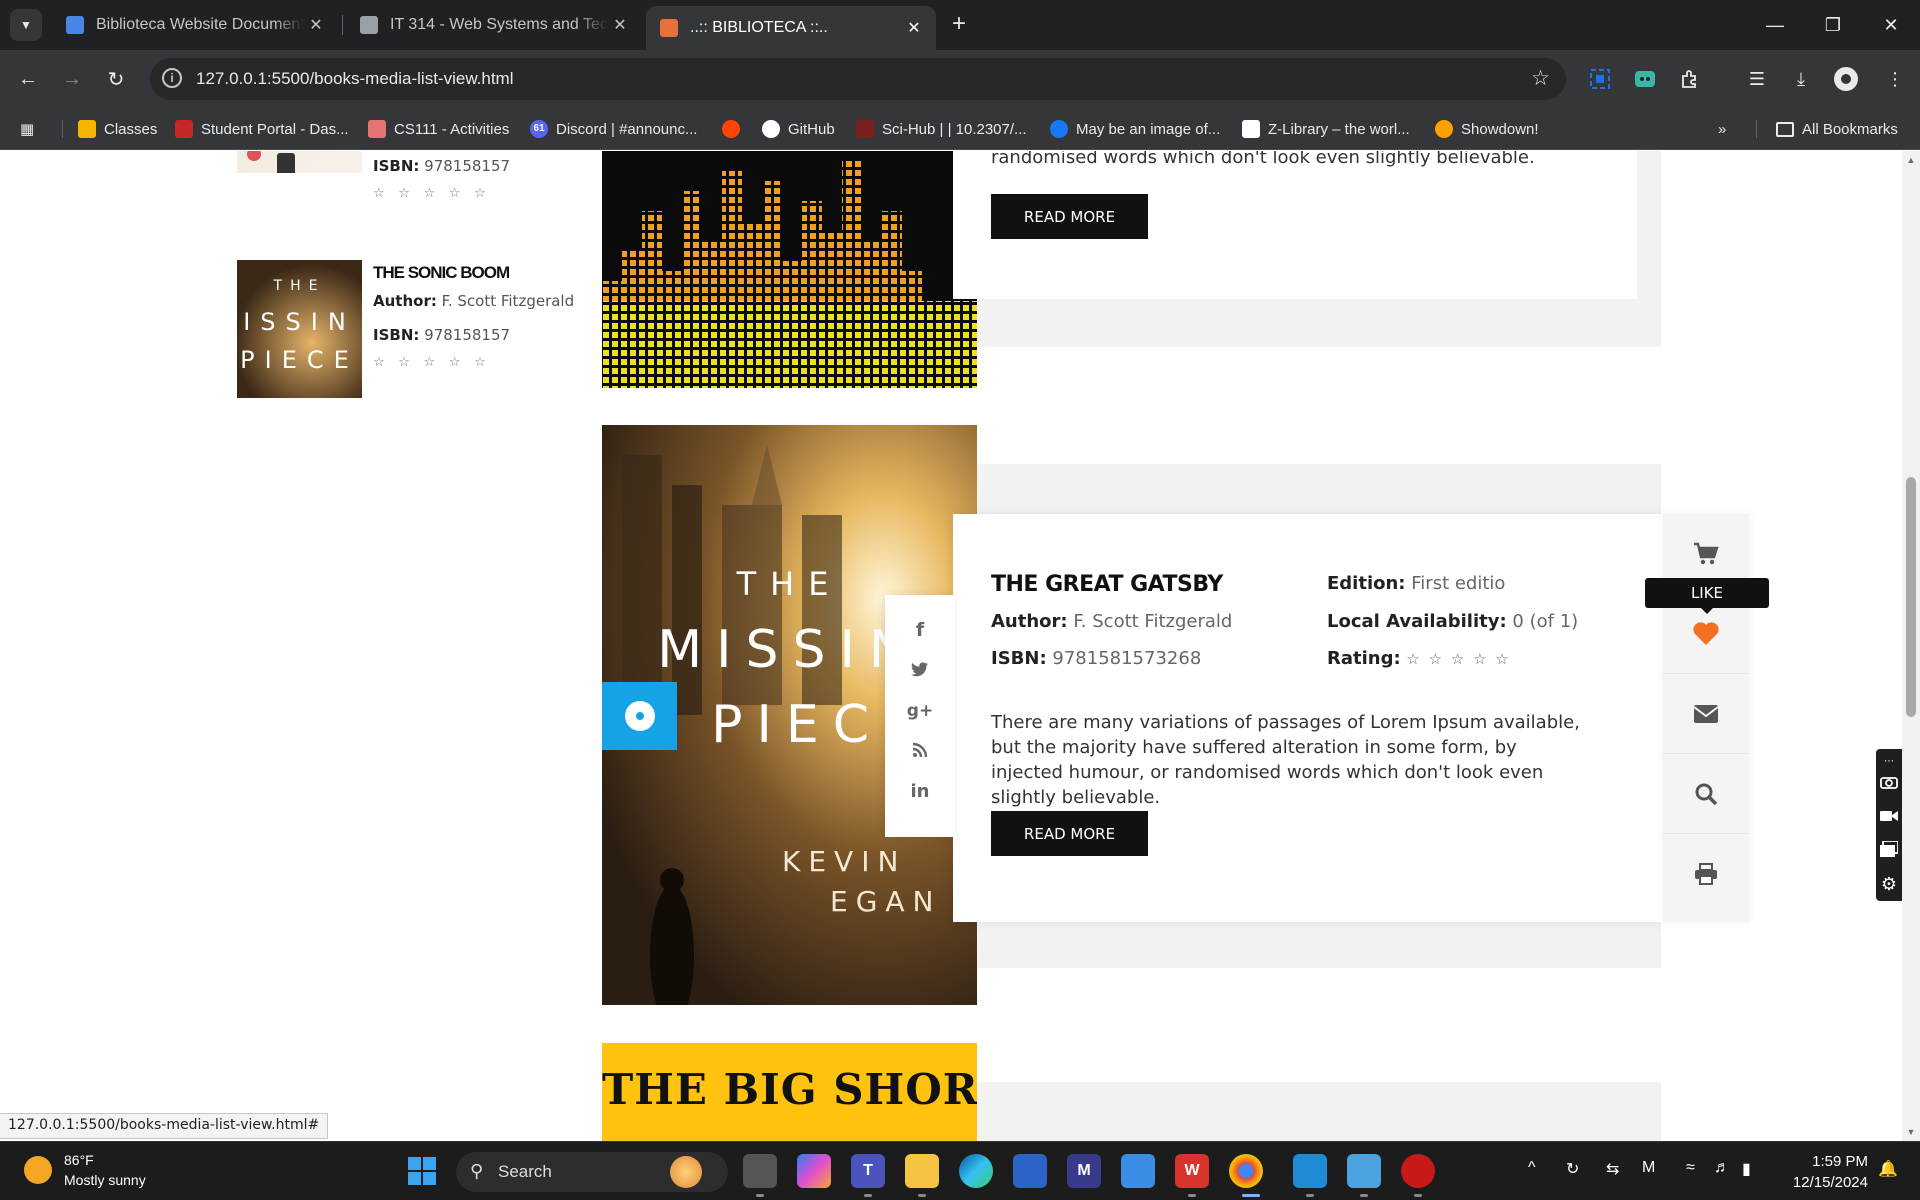  What do you see at coordinates (920, 791) in the screenshot?
I see `linkedin-share-icon: in` at bounding box center [920, 791].